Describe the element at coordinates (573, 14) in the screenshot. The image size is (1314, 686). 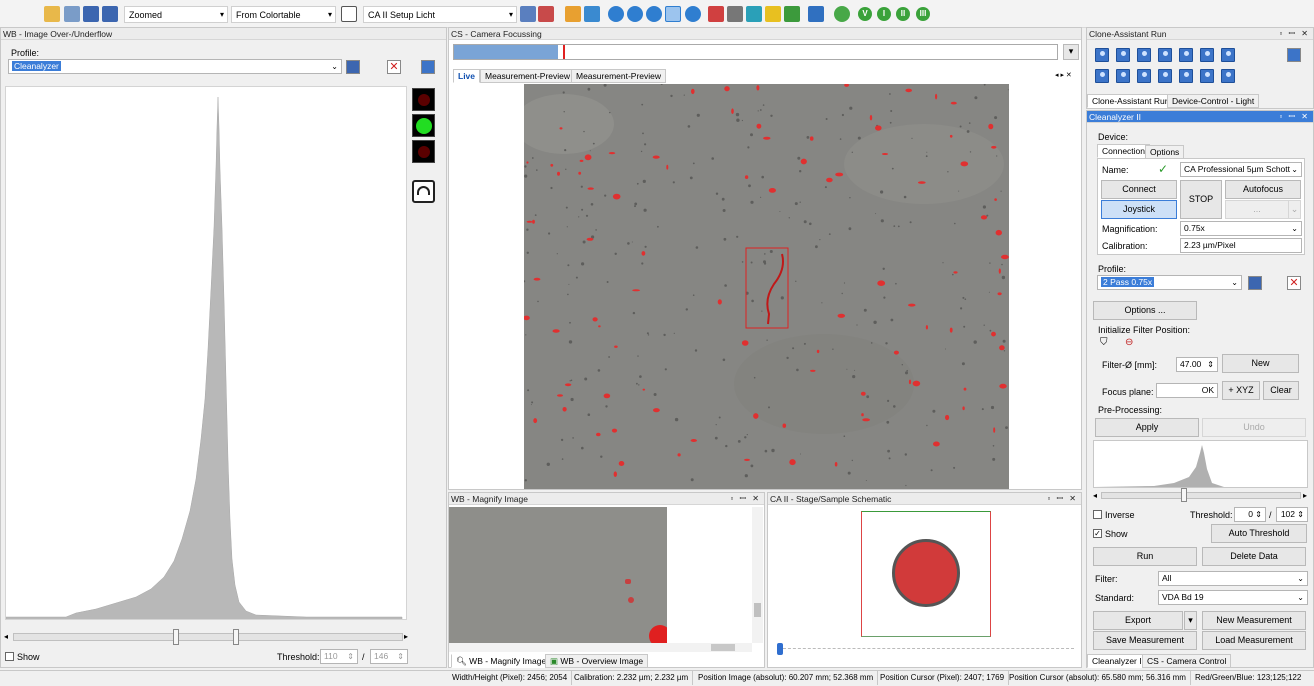
I see `rgb-icon` at that location.